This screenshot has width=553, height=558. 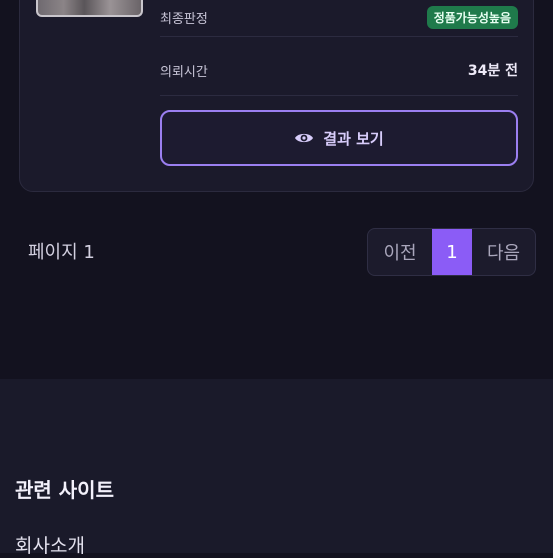 I want to click on request-time-label: 의뢰시간, so click(x=184, y=72).